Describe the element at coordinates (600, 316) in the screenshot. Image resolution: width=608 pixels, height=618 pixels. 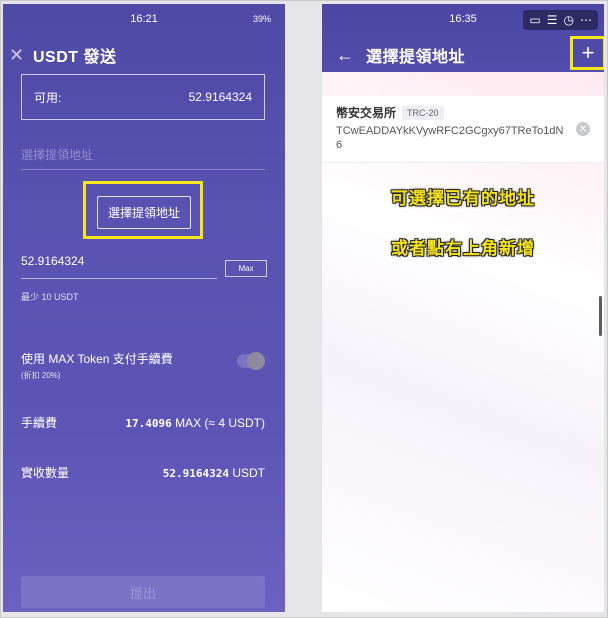
I see `scrollbar` at that location.